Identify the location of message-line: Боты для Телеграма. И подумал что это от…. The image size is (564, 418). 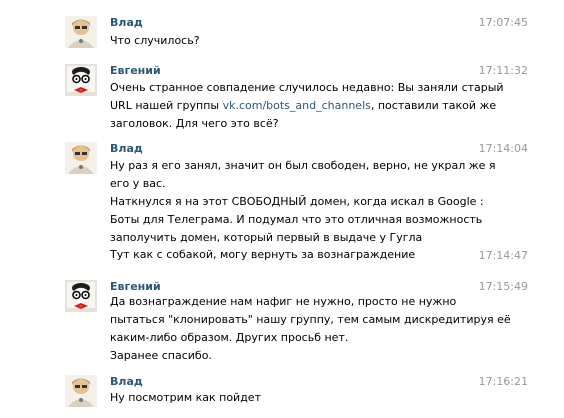
(296, 219).